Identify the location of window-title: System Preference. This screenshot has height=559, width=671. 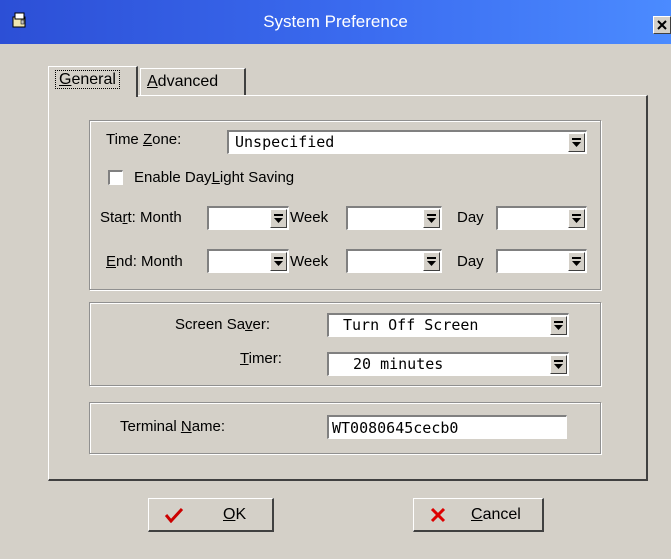
(335, 21).